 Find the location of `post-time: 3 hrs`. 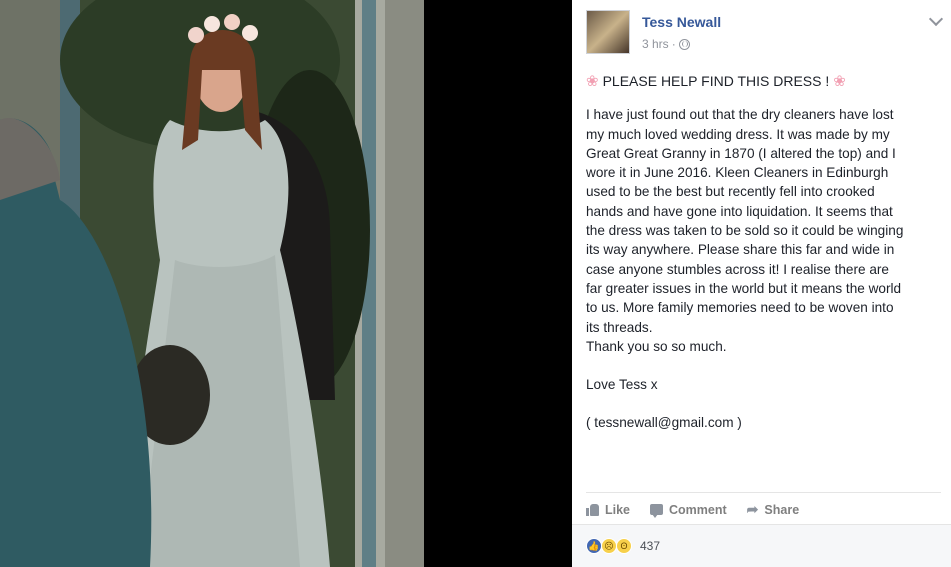

post-time: 3 hrs is located at coordinates (655, 44).